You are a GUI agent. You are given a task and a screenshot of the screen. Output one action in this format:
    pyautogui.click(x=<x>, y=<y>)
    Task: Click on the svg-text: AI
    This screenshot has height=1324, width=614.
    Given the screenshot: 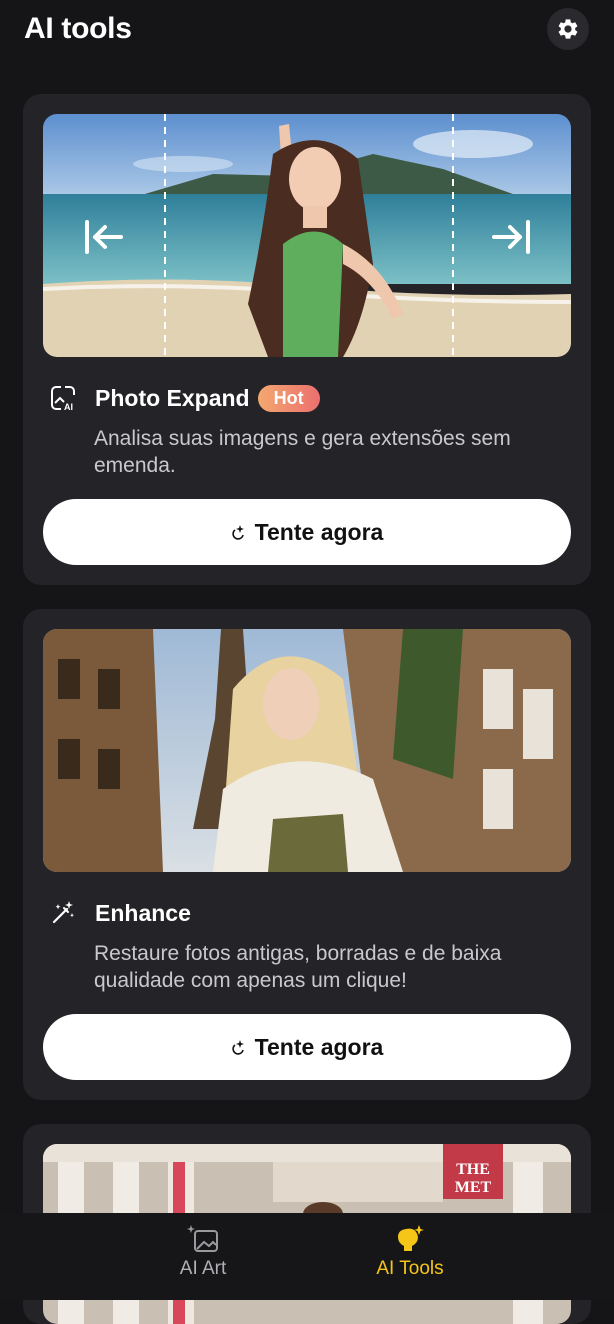 What is the action you would take?
    pyautogui.click(x=68, y=407)
    